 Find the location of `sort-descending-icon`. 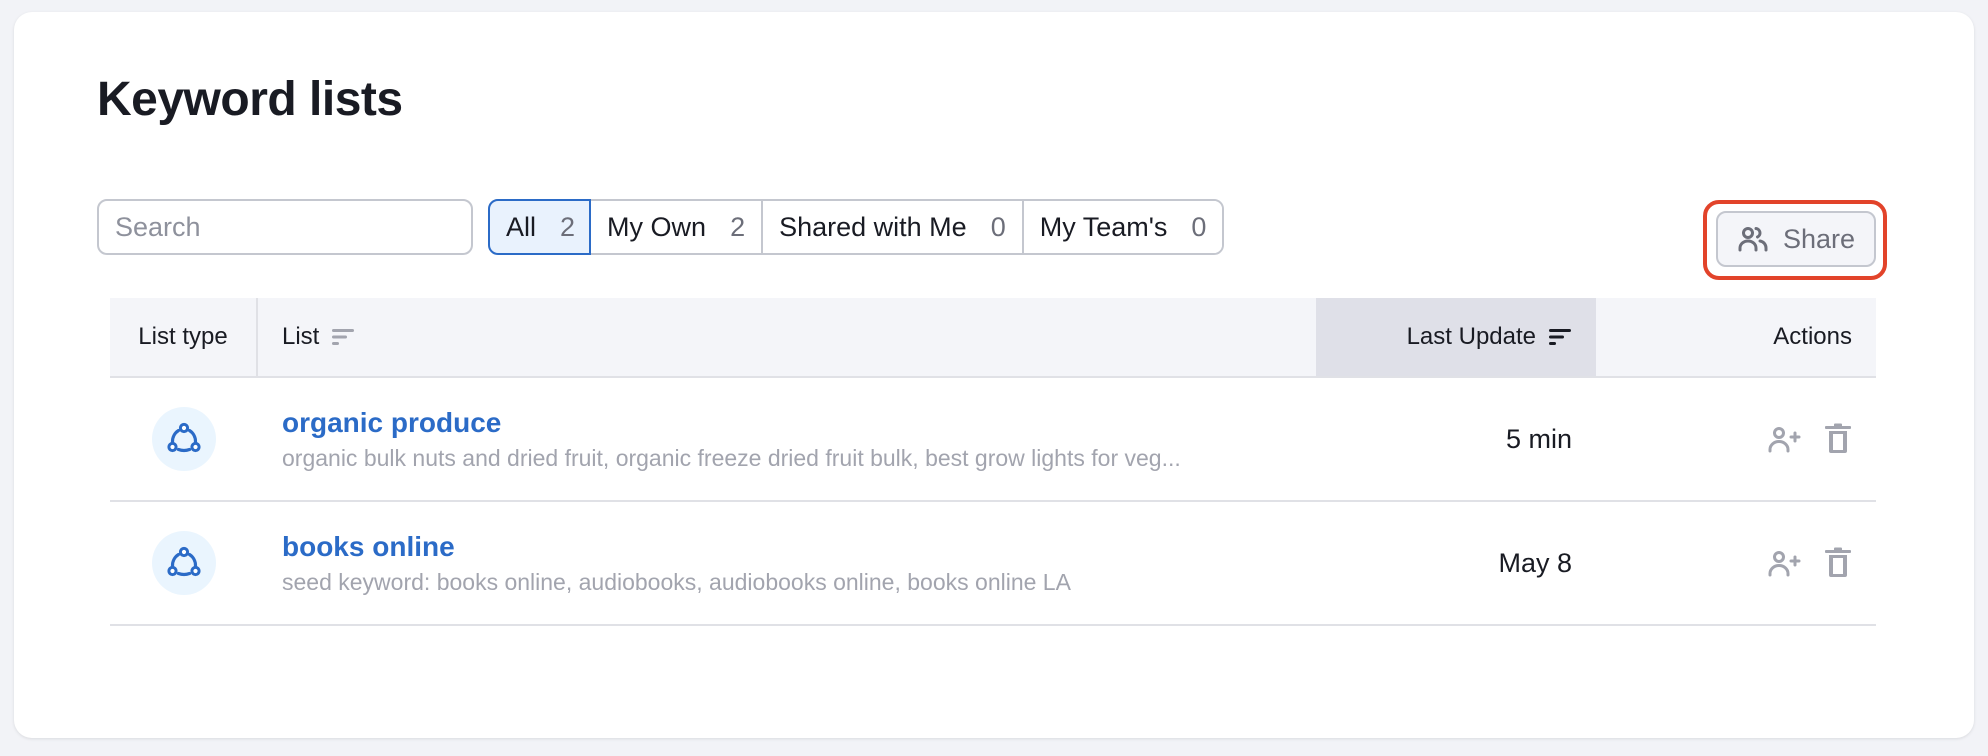

sort-descending-icon is located at coordinates (1560, 337).